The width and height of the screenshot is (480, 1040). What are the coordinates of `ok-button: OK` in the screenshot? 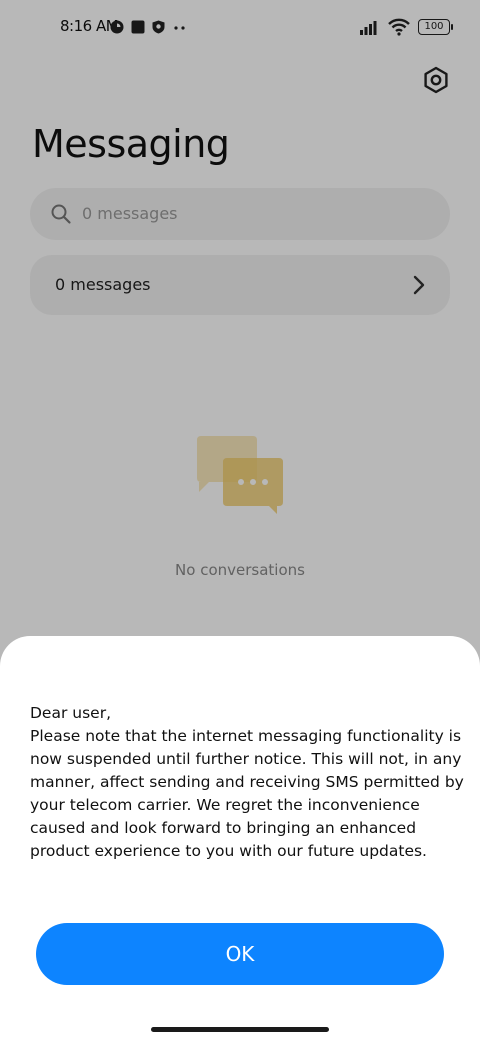 It's located at (240, 954).